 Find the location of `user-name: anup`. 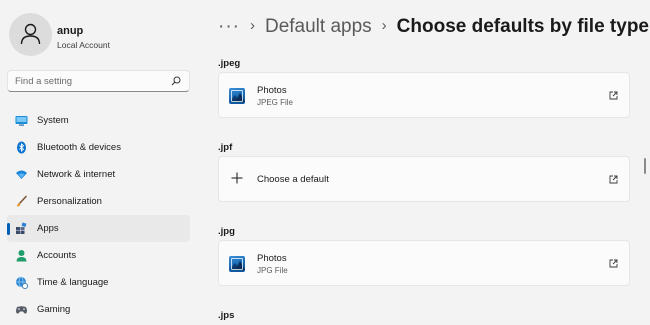

user-name: anup is located at coordinates (70, 31).